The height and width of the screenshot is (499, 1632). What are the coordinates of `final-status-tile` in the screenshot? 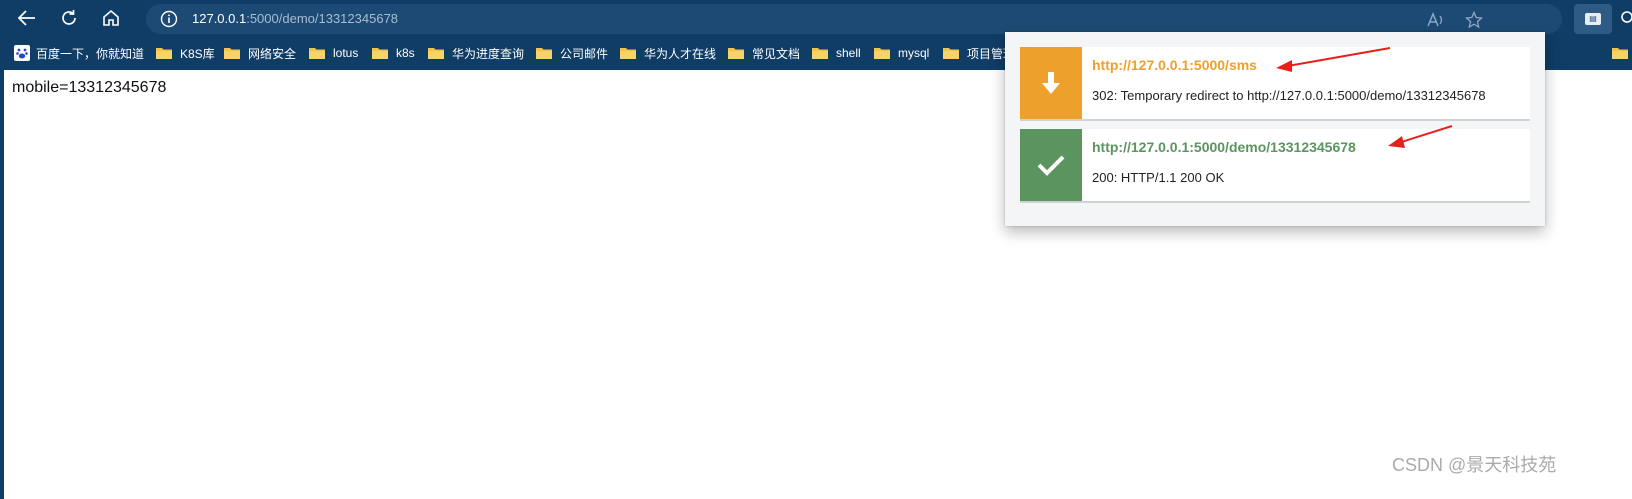 It's located at (1051, 165).